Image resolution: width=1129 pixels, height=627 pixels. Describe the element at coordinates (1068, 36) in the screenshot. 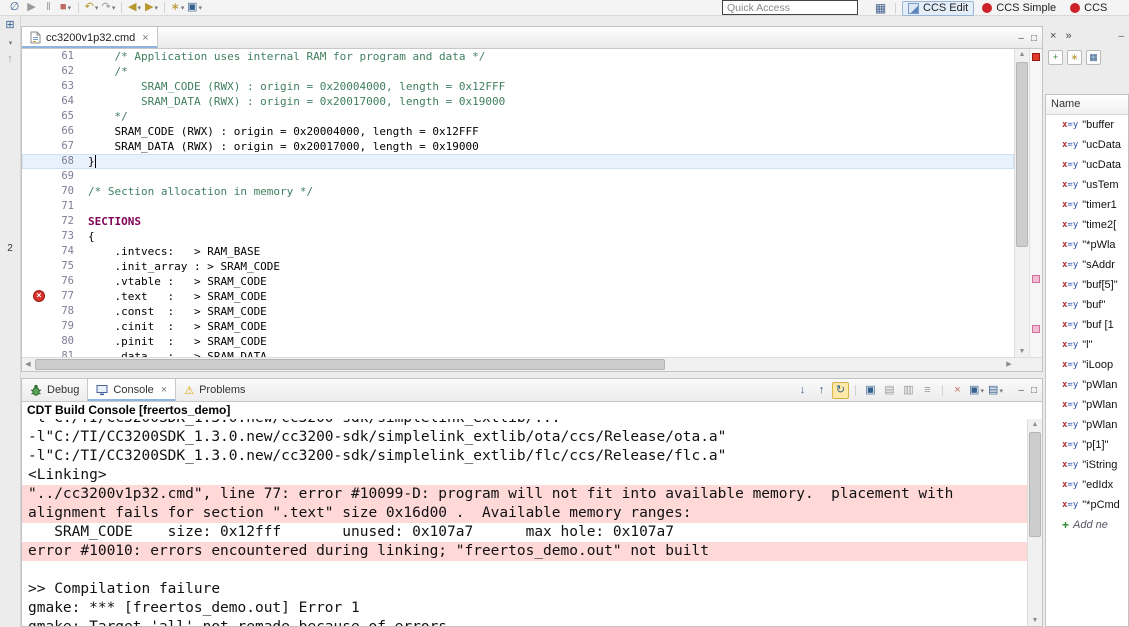

I see `view-overflow-icon: »` at that location.